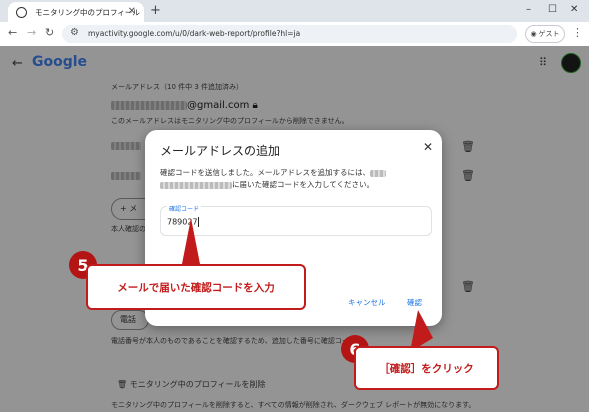 Image resolution: width=589 pixels, height=412 pixels. What do you see at coordinates (196, 287) in the screenshot?
I see `step5-callout: メールで届いた確認コードを入力` at bounding box center [196, 287].